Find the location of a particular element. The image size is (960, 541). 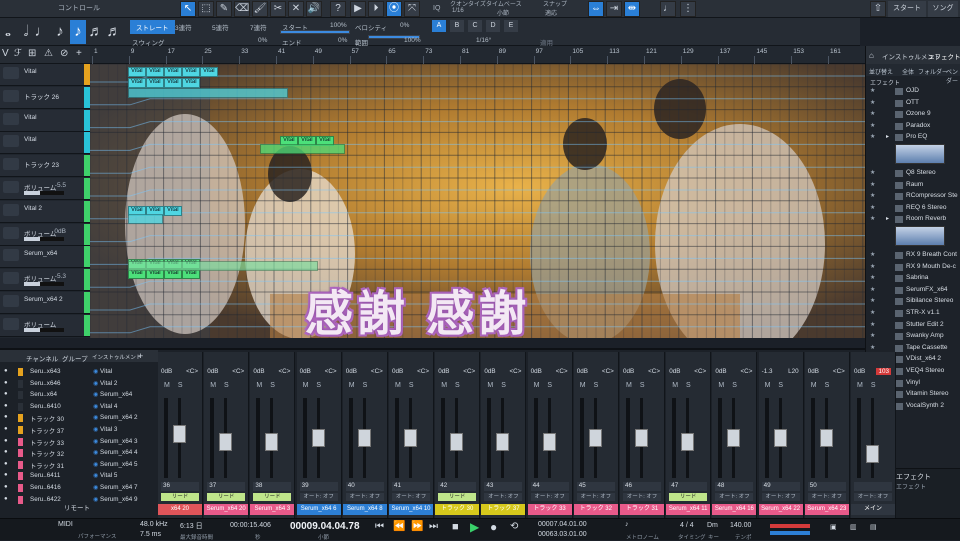

record-icon: ● is located at coordinates (493, 527).